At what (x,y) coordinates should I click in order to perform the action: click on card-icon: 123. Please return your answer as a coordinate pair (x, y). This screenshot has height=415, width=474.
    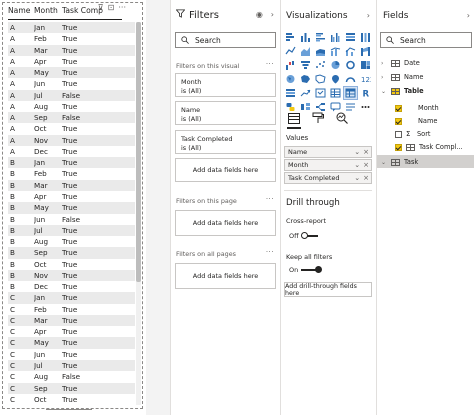
    Looking at the image, I should click on (365, 79).